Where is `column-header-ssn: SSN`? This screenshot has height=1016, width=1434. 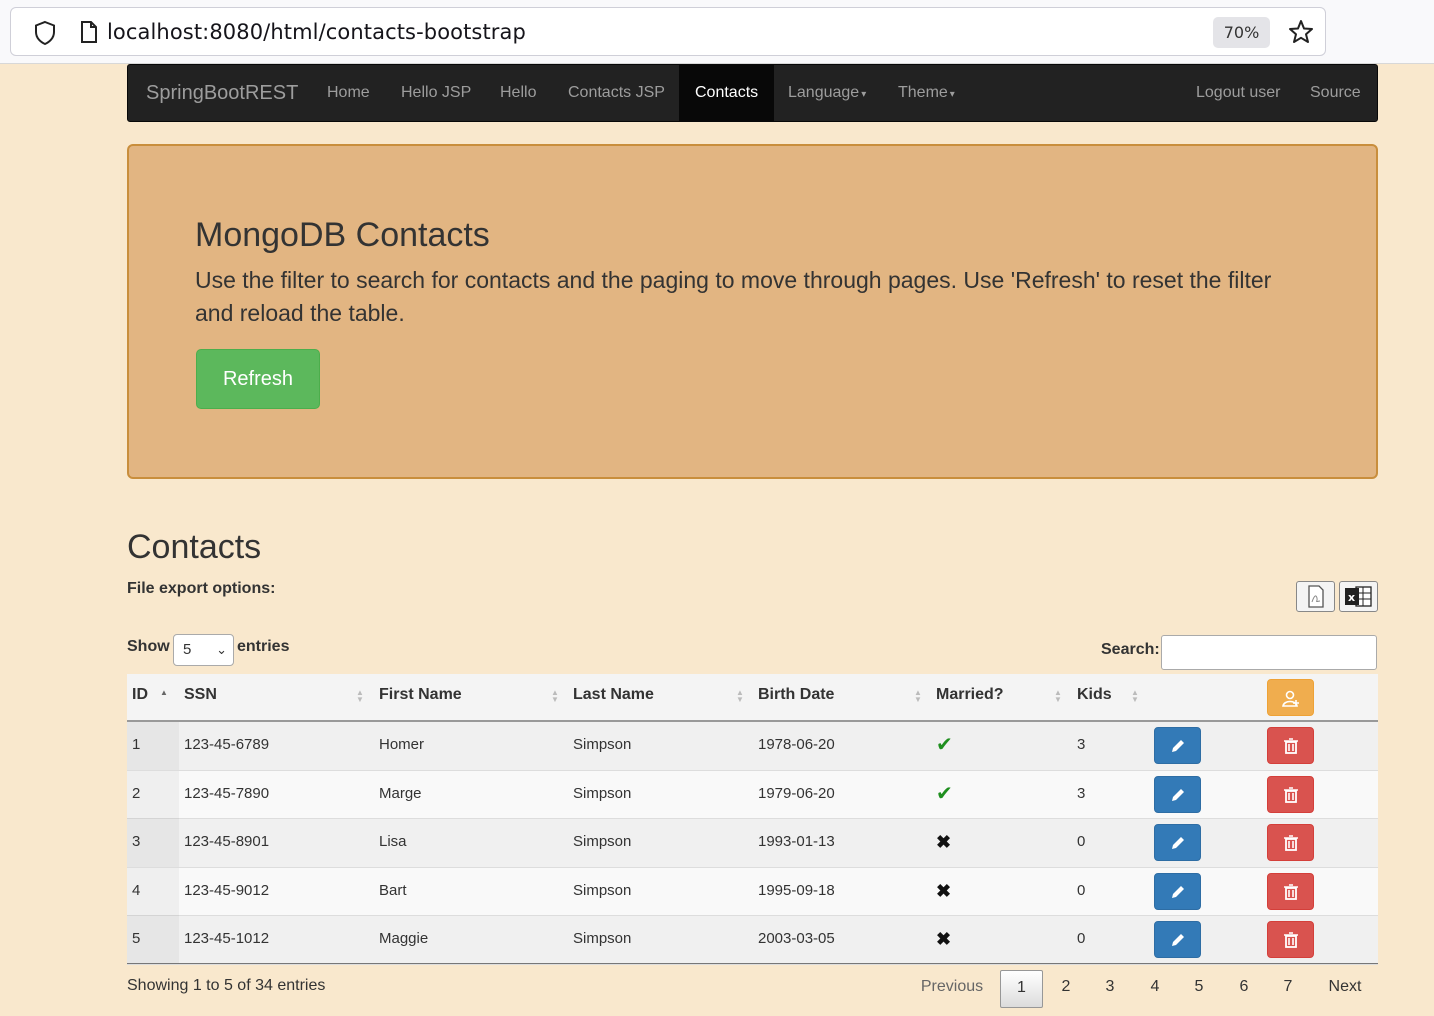
column-header-ssn: SSN is located at coordinates (200, 697).